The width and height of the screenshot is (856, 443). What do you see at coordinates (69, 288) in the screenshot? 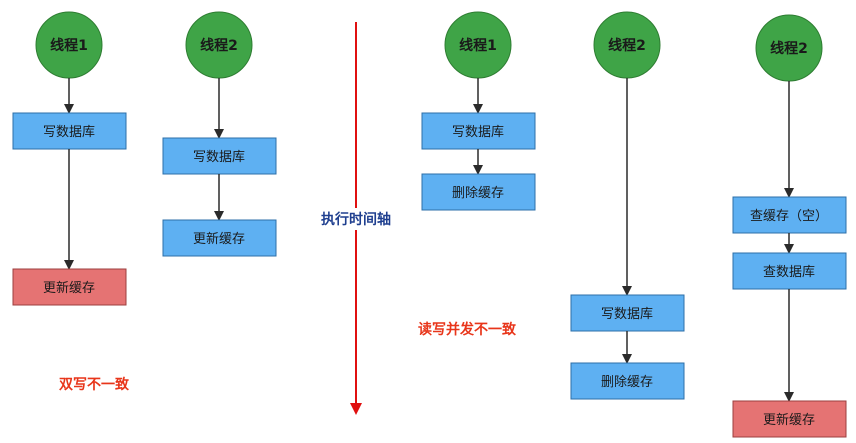
I see `left-thread1-step2-label: 更新缓存` at bounding box center [69, 288].